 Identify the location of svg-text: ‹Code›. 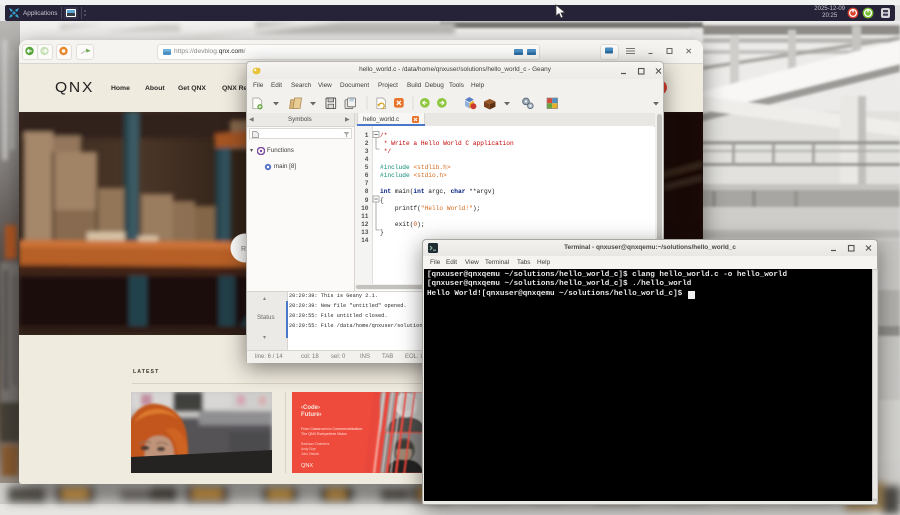
(310, 408).